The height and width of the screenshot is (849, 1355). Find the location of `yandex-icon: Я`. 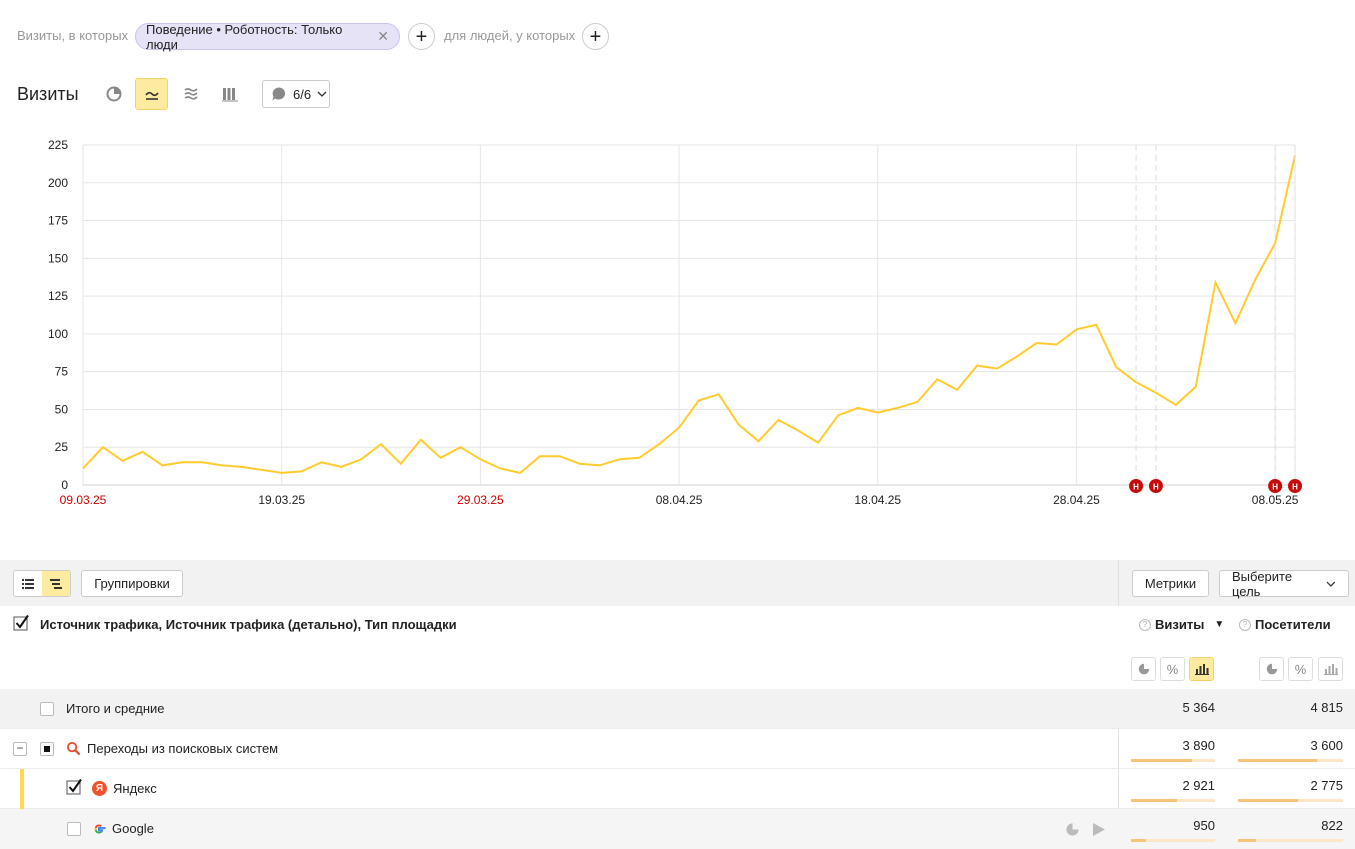

yandex-icon: Я is located at coordinates (99, 788).